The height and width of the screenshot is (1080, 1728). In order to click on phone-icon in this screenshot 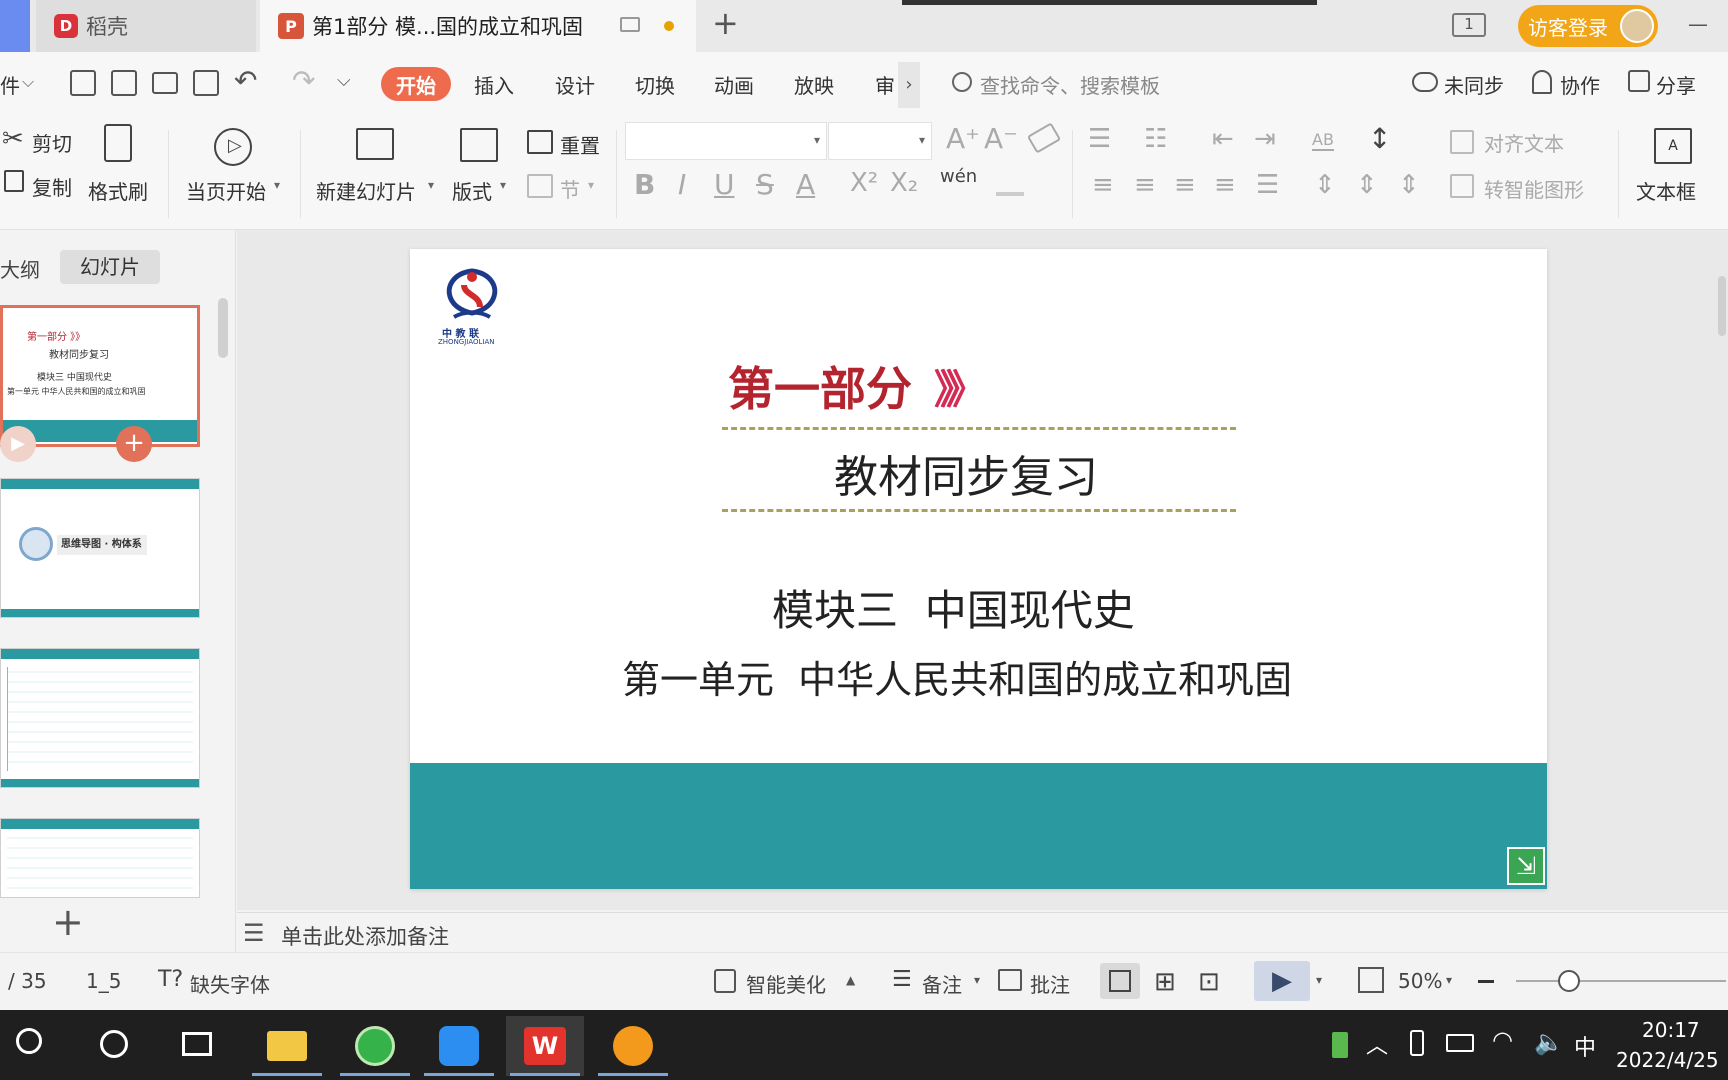, I will do `click(1417, 1043)`.